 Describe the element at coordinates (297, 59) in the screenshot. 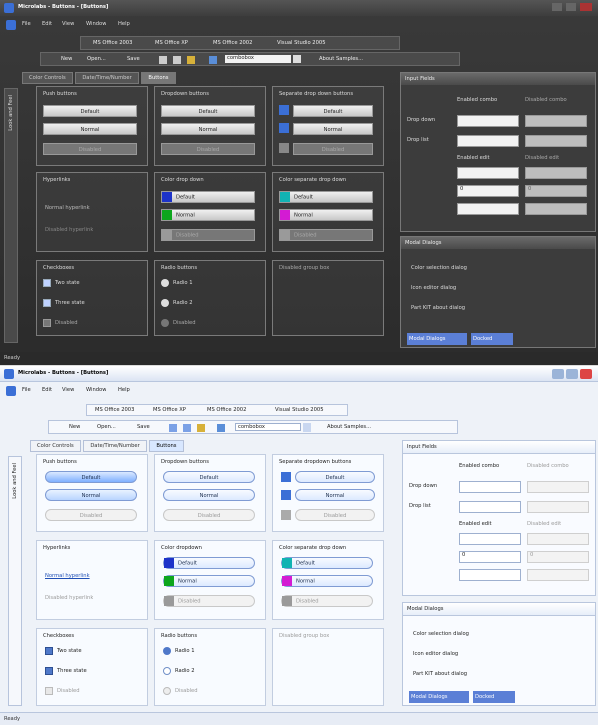

I see `chevron-down-icon` at that location.